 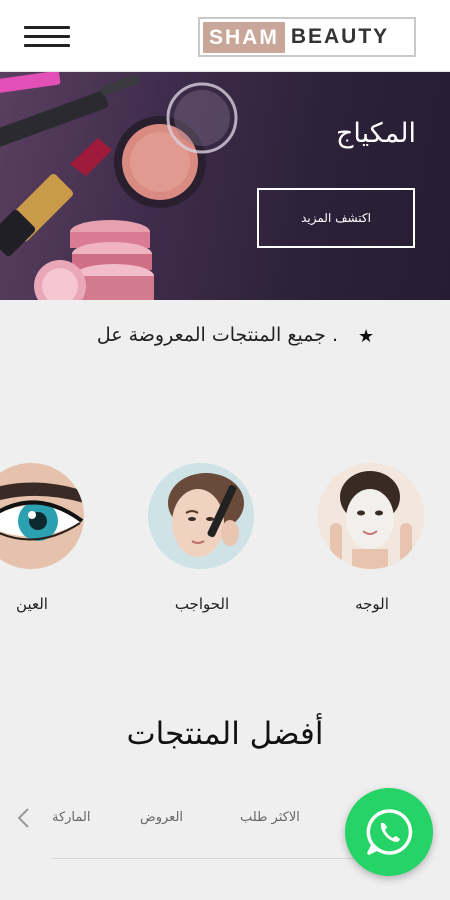 I want to click on best-products-title: أفضل المنتجات, so click(x=225, y=734).